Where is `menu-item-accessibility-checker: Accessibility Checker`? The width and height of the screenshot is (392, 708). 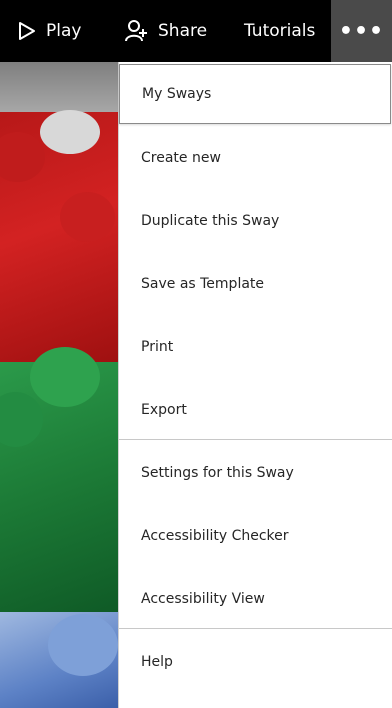 menu-item-accessibility-checker: Accessibility Checker is located at coordinates (255, 536).